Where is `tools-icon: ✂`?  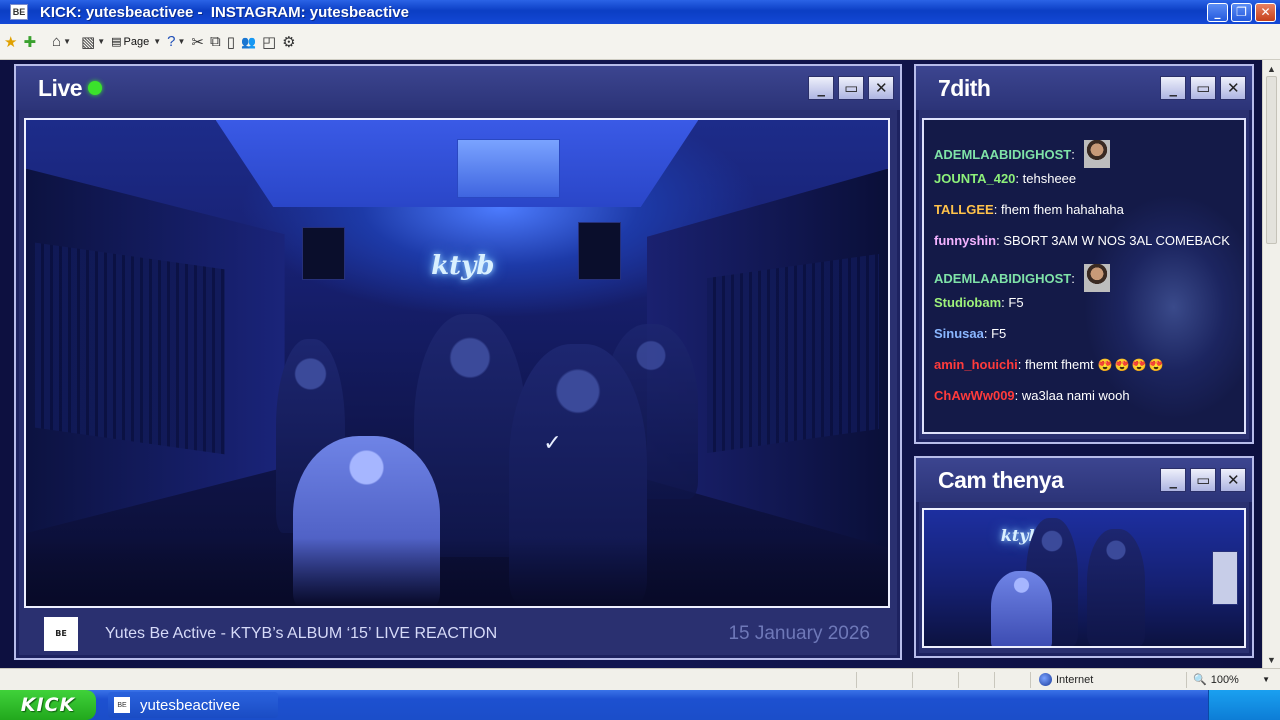
tools-icon: ✂ is located at coordinates (197, 42).